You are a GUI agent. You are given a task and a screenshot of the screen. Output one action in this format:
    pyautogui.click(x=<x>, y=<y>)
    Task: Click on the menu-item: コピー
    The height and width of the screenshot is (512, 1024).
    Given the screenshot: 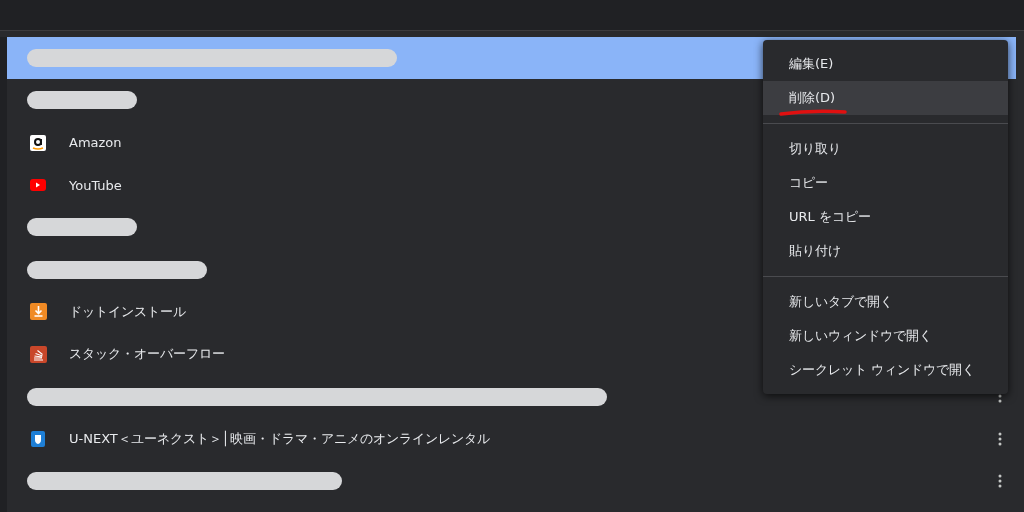 What is the action you would take?
    pyautogui.click(x=885, y=183)
    